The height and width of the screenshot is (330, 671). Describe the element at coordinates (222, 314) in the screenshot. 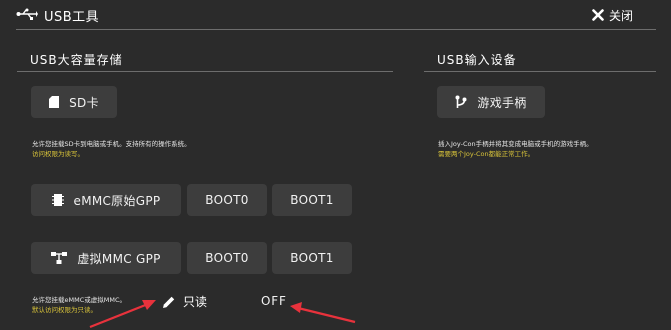

I see `annotation-arrows` at that location.